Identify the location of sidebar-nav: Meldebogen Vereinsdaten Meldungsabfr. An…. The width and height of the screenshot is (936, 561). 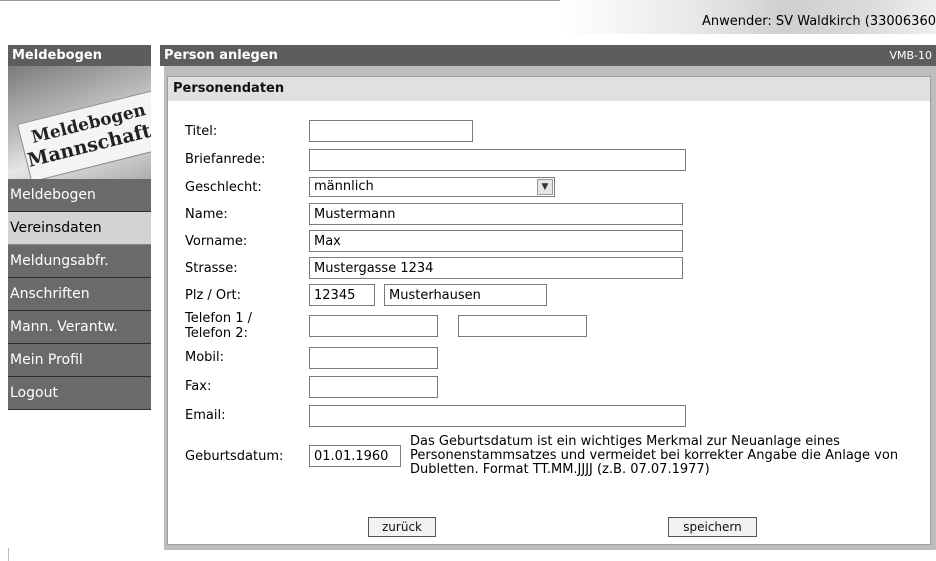
(79, 294).